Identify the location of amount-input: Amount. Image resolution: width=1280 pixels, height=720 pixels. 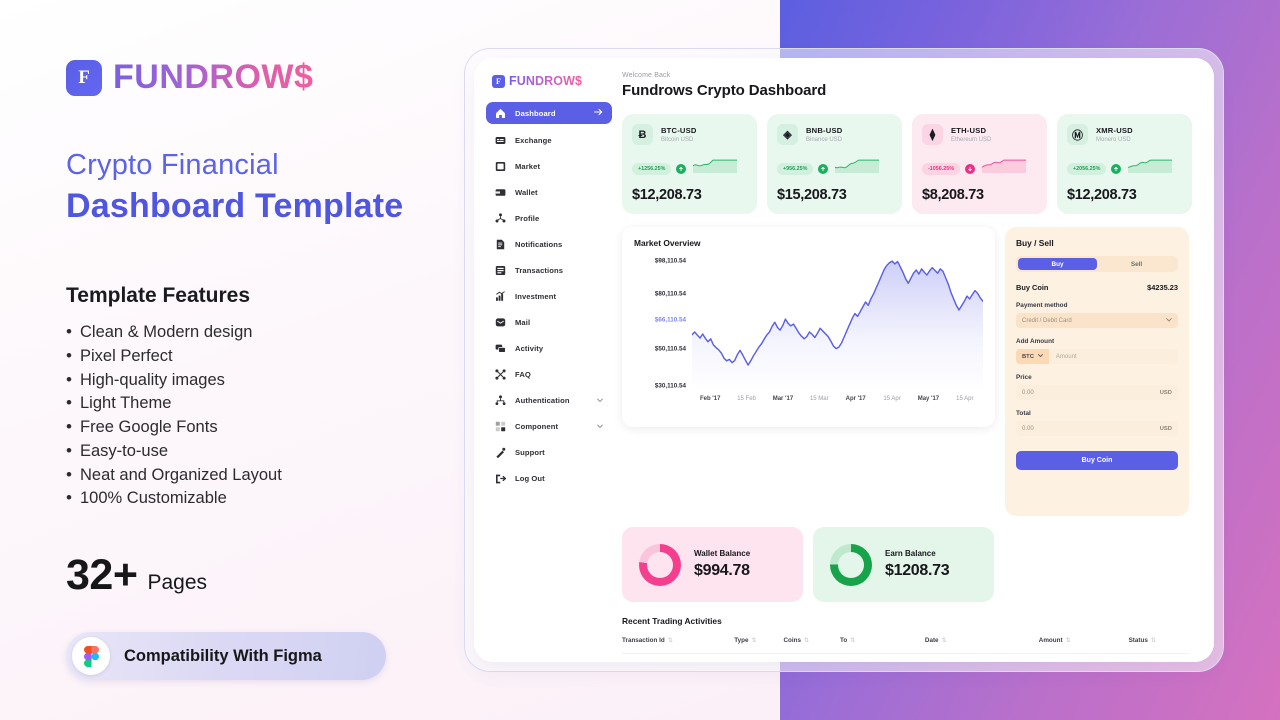
(1113, 356).